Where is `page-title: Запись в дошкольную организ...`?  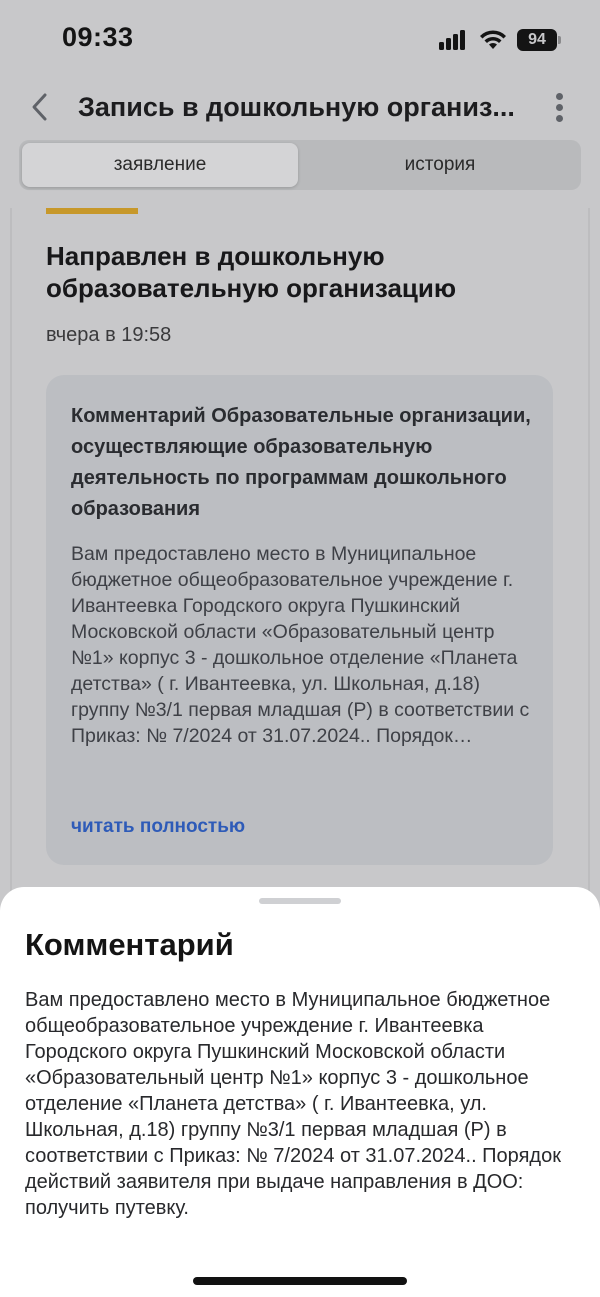
page-title: Запись в дошкольную организ... is located at coordinates (296, 107).